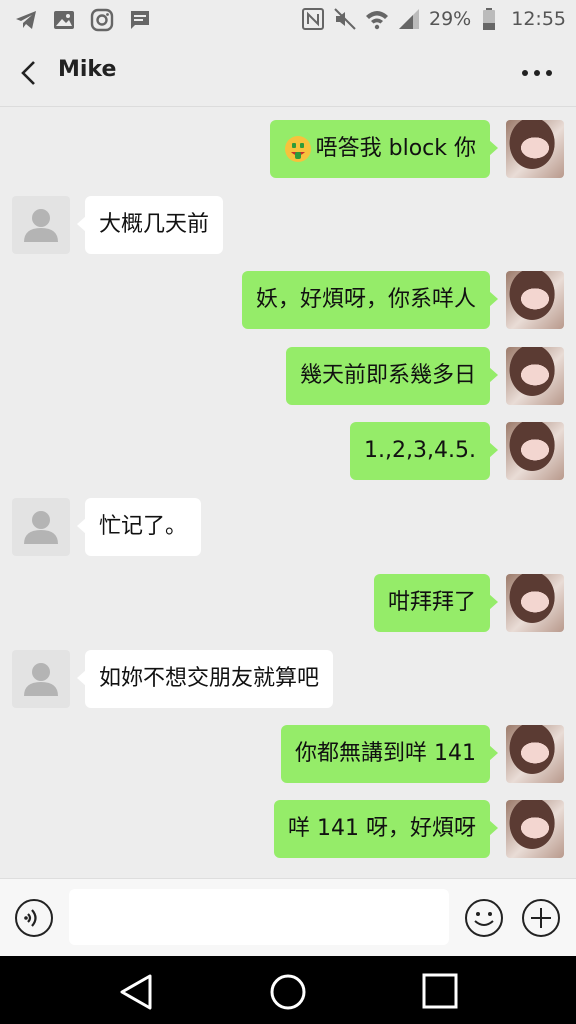 The image size is (576, 1024). What do you see at coordinates (150, 225) in the screenshot?
I see `message-bubble: 大概几天前` at bounding box center [150, 225].